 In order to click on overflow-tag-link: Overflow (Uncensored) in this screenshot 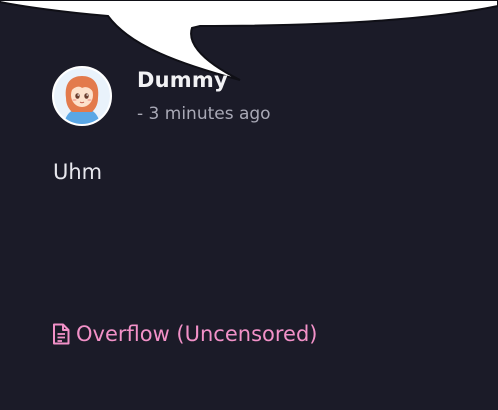, I will do `click(185, 334)`.